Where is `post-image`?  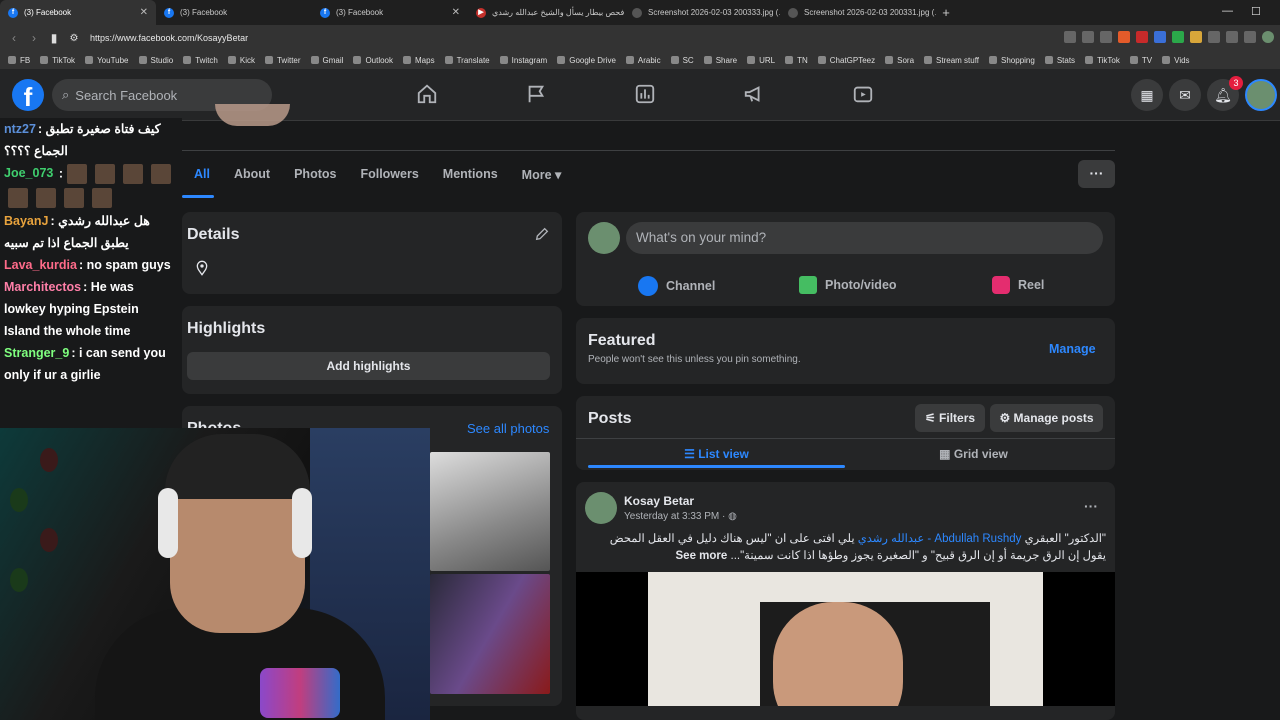 post-image is located at coordinates (845, 639).